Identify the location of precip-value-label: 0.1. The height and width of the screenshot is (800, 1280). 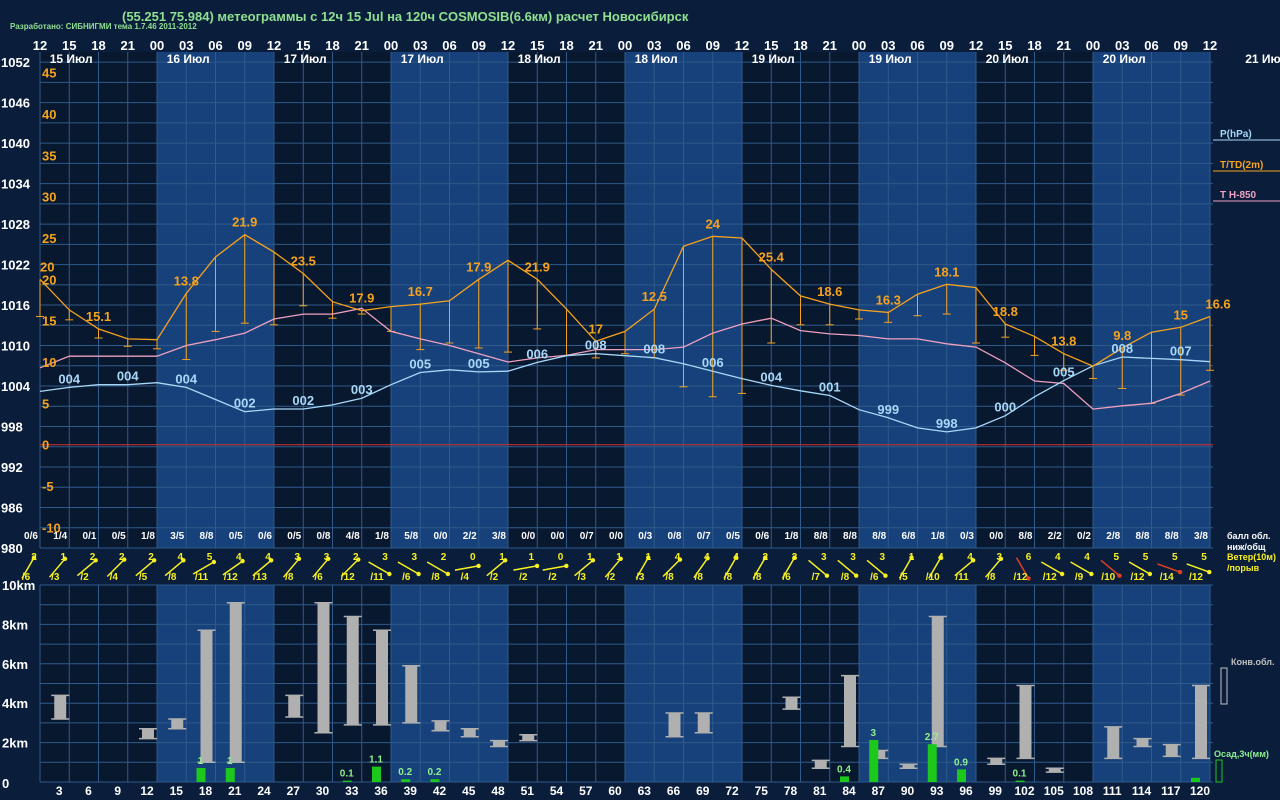
(347, 774).